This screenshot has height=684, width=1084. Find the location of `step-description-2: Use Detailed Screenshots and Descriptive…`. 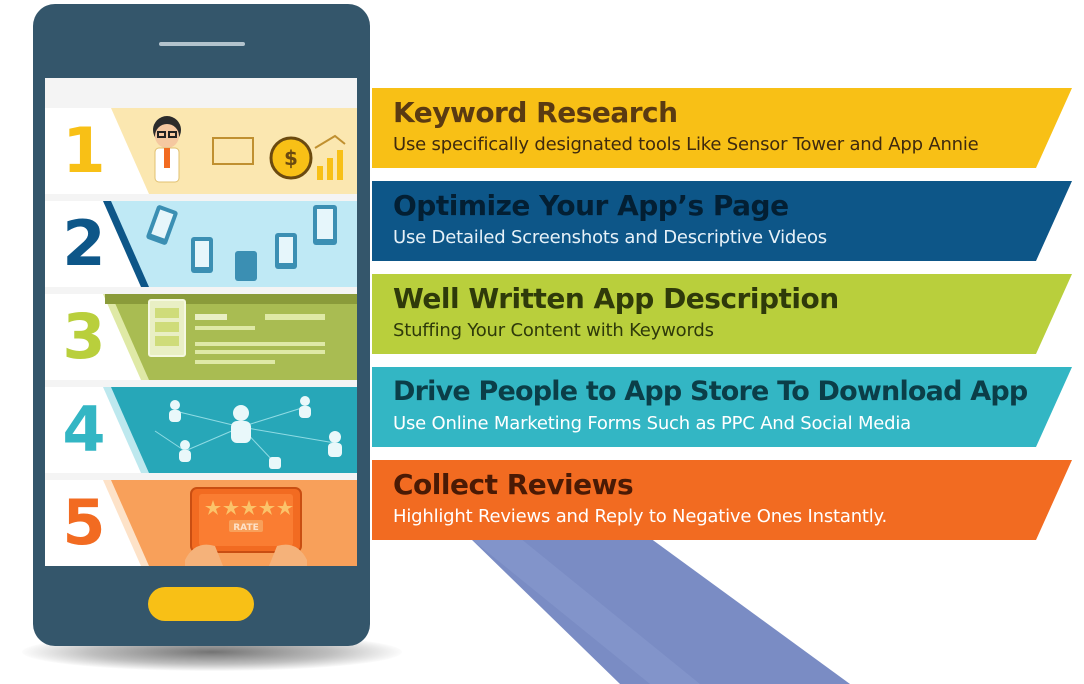

step-description-2: Use Detailed Screenshots and Descriptive… is located at coordinates (610, 237).